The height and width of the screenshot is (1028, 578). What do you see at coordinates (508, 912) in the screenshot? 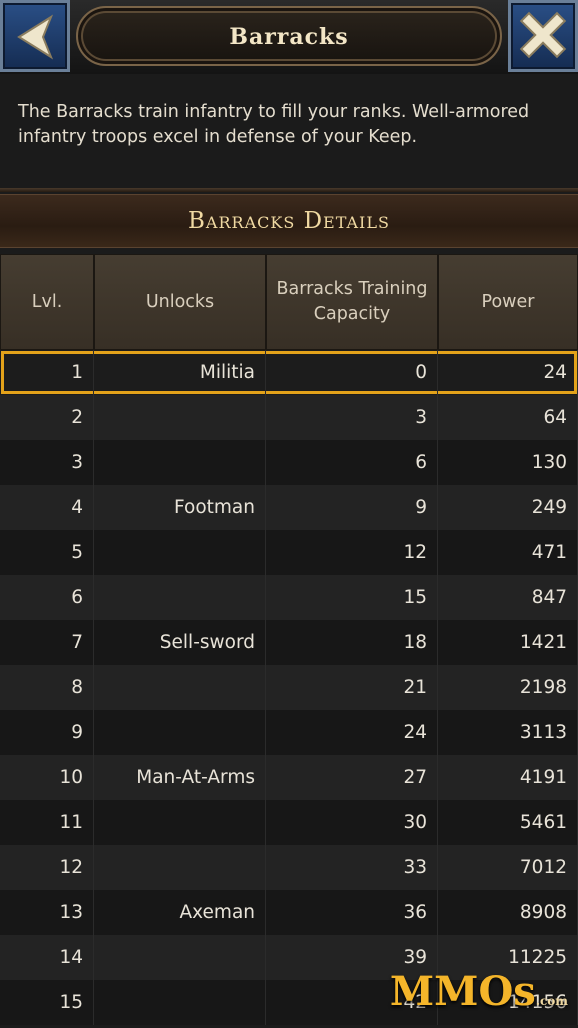
I see `cell-power: 8908` at bounding box center [508, 912].